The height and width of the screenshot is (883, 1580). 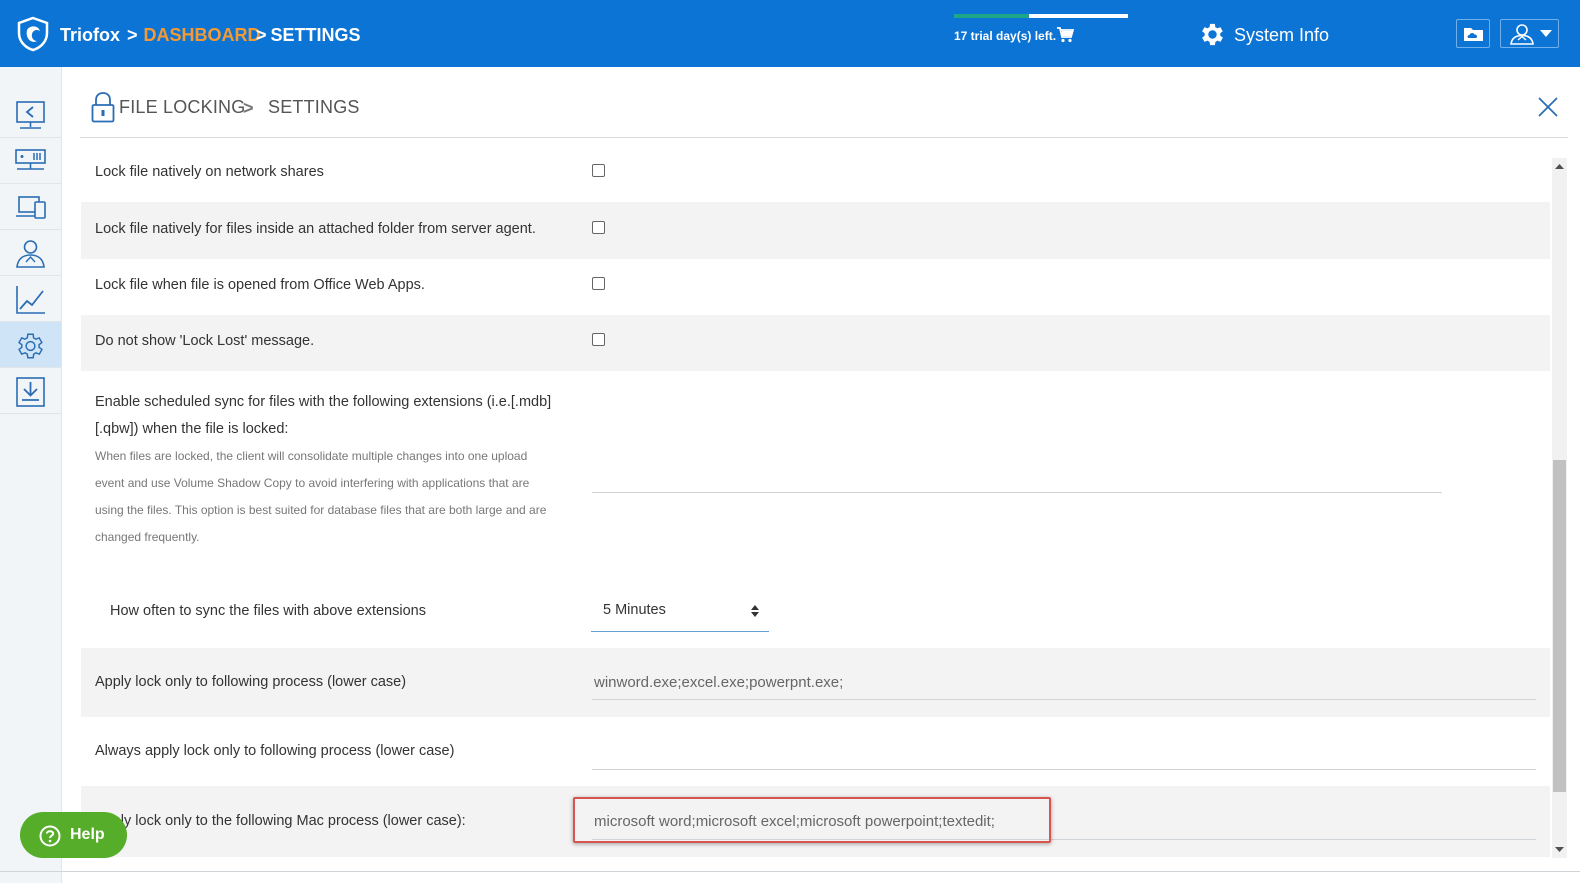 What do you see at coordinates (202, 35) in the screenshot?
I see `breadcrumb-dashboard-link: DASHBOARD` at bounding box center [202, 35].